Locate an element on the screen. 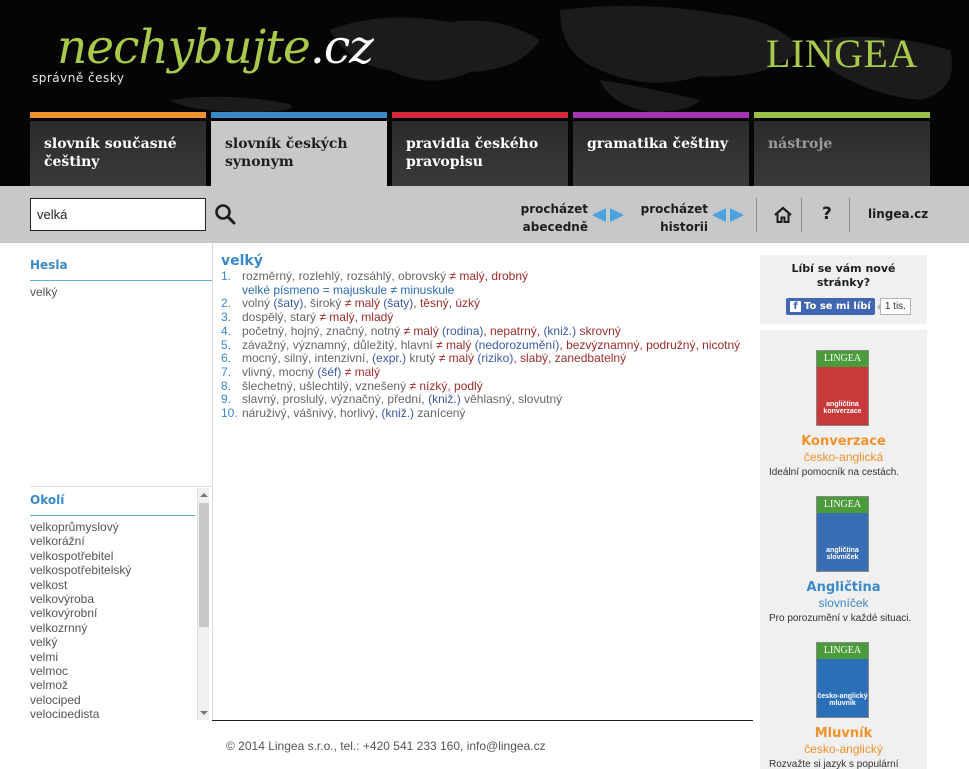 The width and height of the screenshot is (969, 769). browse-alpha-line2: abecedně is located at coordinates (555, 227).